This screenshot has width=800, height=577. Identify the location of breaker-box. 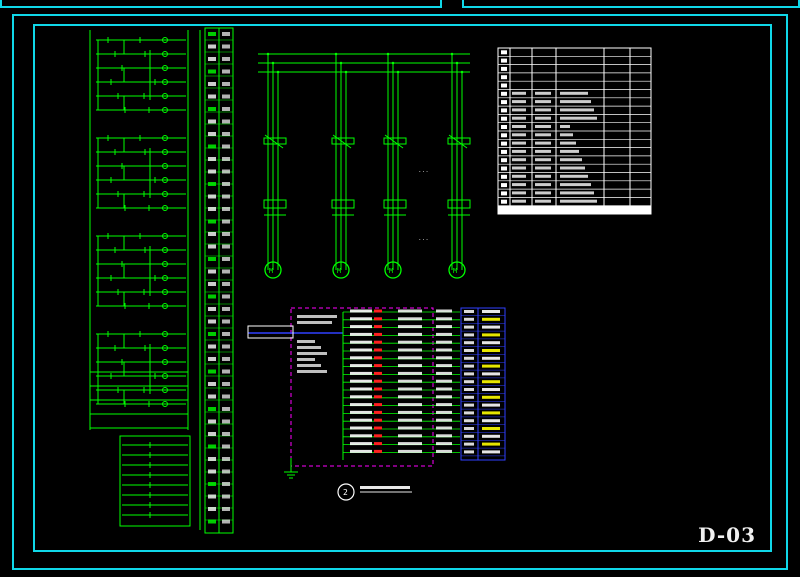
(459, 141).